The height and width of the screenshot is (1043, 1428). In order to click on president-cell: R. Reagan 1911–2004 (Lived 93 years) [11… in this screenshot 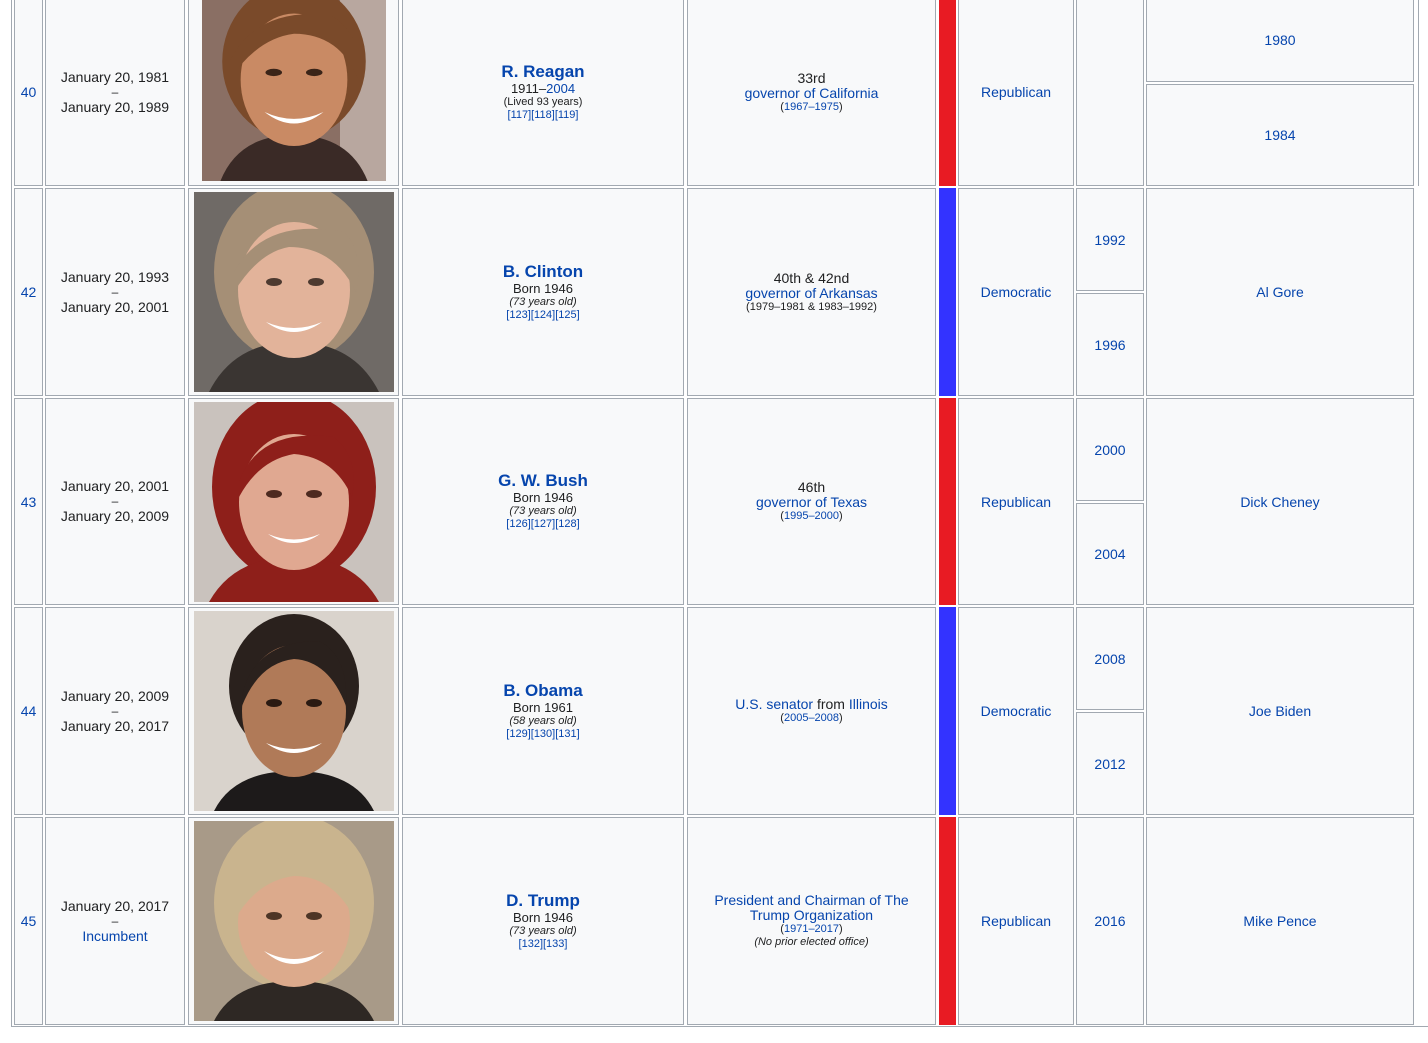, I will do `click(543, 93)`.